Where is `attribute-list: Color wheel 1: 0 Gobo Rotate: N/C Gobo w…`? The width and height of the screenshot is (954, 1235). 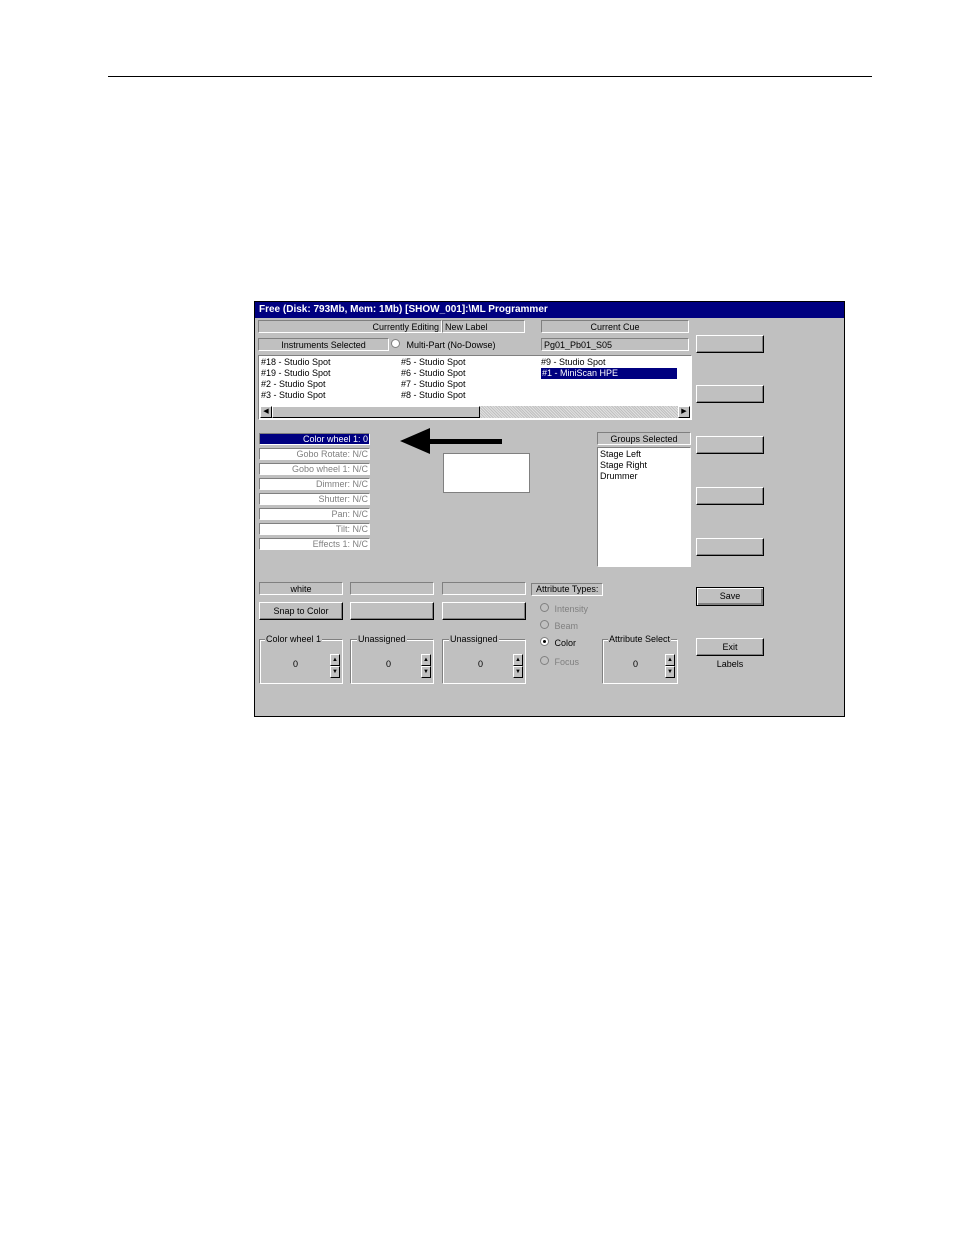
attribute-list: Color wheel 1: 0 Gobo Rotate: N/C Gobo w… is located at coordinates (314, 491).